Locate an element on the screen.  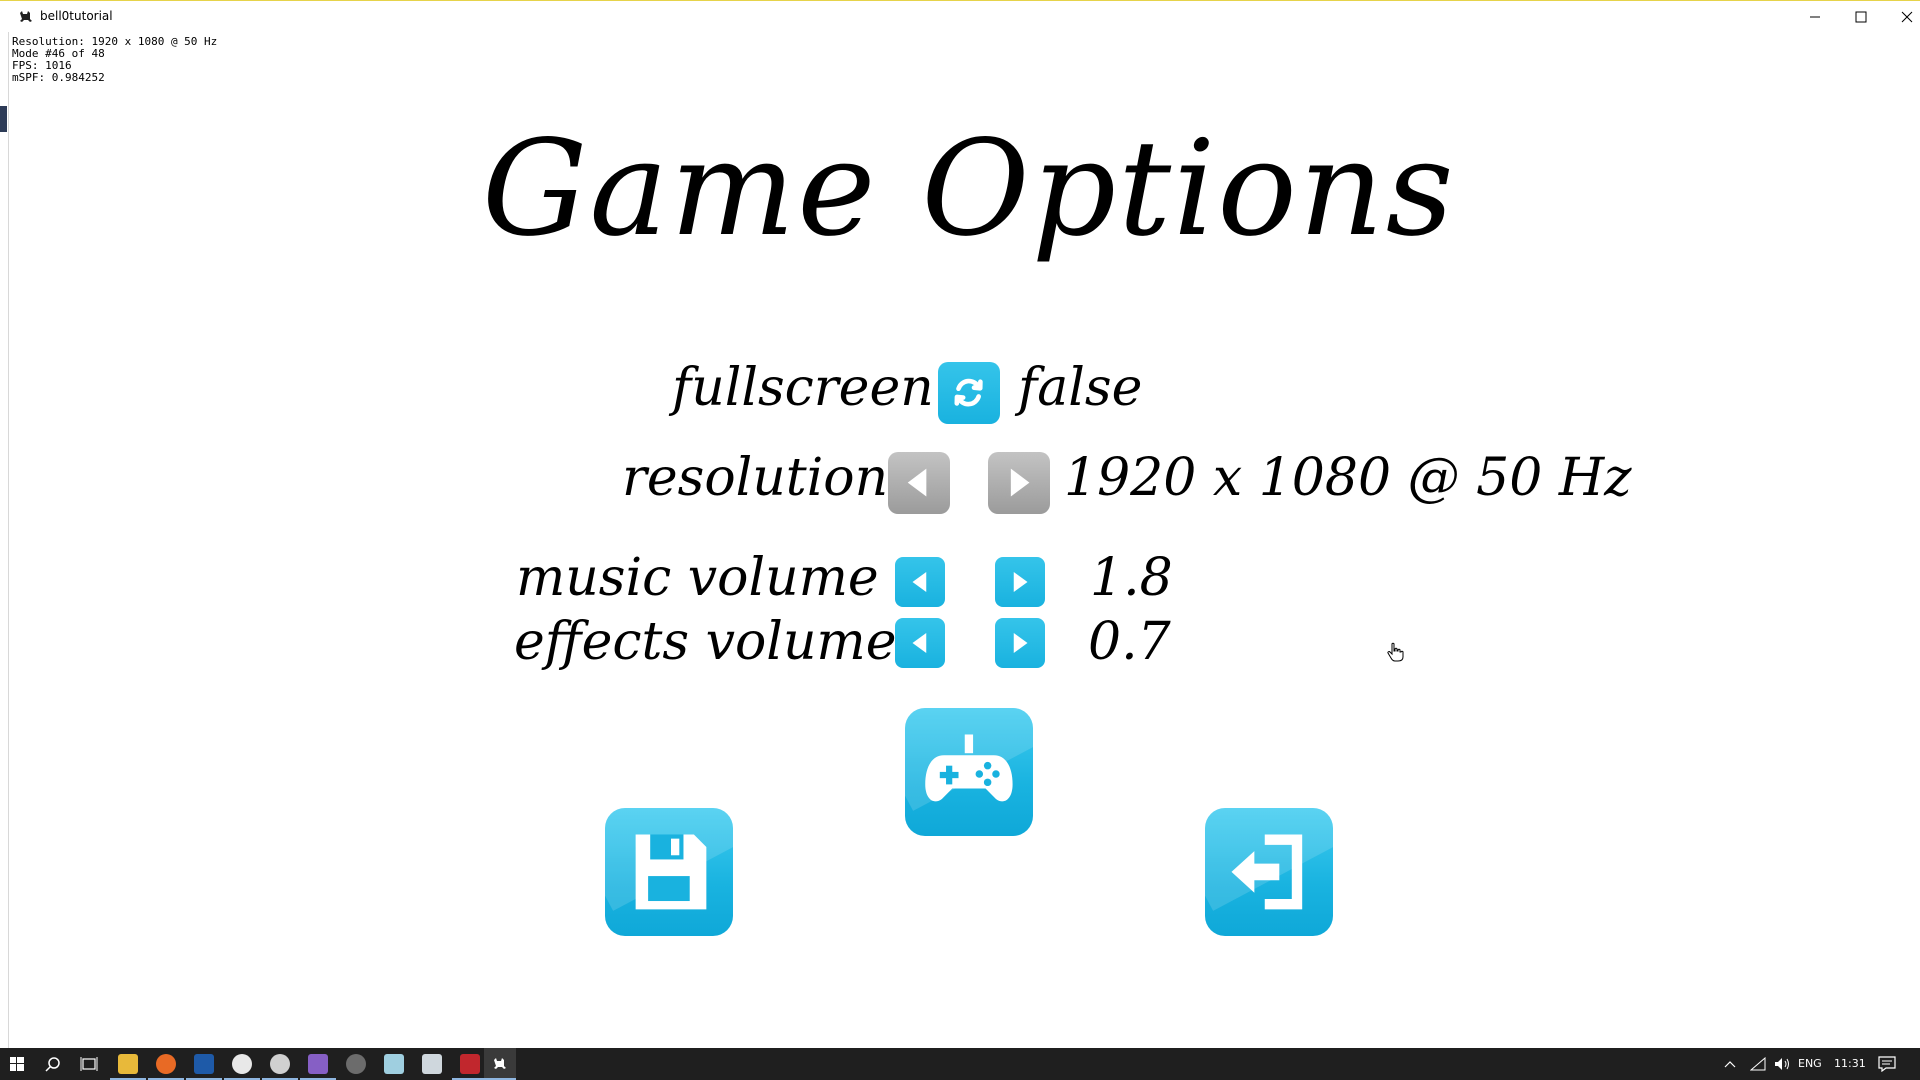
floppy-disk-icon is located at coordinates (671, 872).